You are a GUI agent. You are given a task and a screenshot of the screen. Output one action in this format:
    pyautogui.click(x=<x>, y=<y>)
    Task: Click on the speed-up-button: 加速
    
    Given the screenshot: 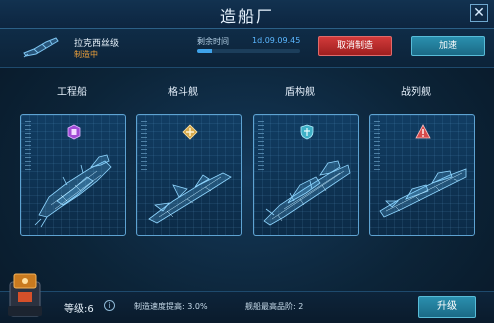 What is the action you would take?
    pyautogui.click(x=448, y=46)
    